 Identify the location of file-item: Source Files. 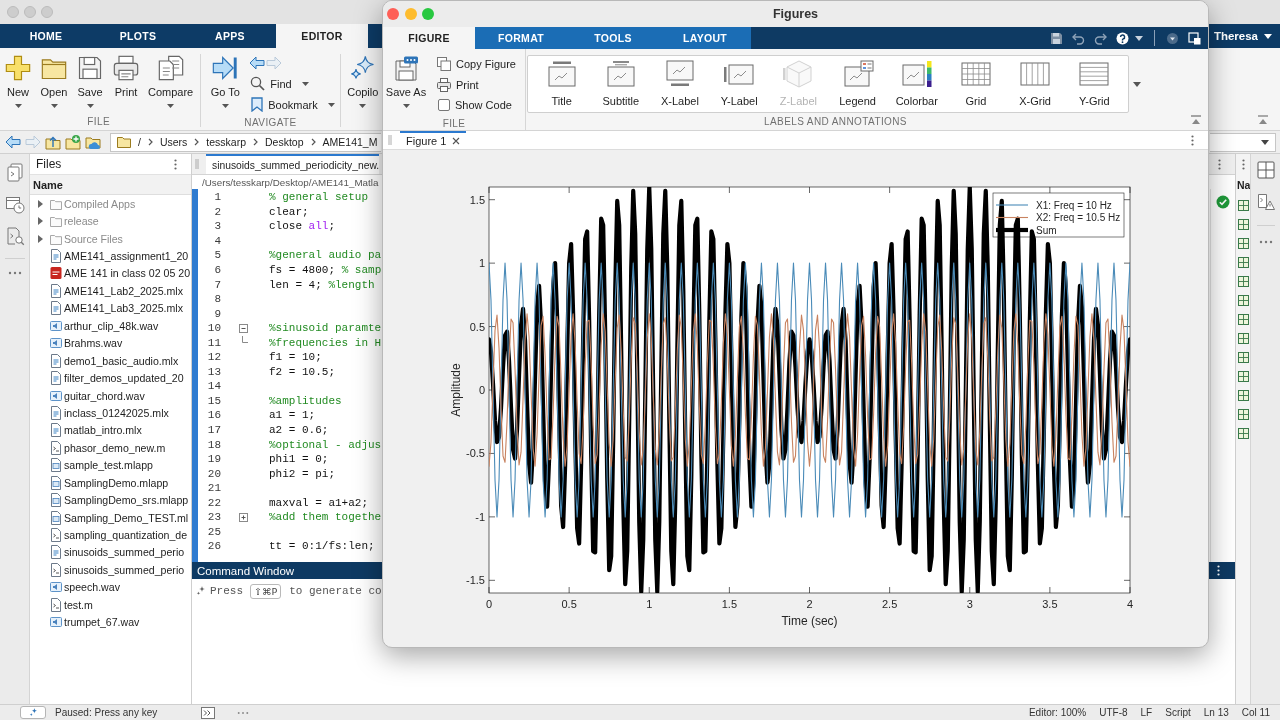
(110, 238).